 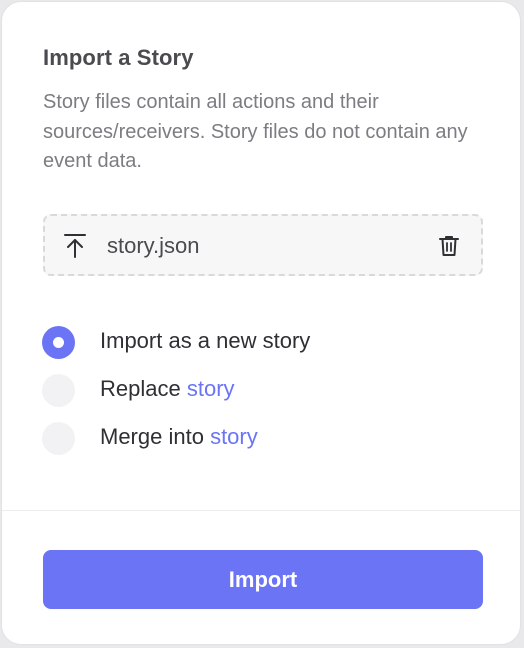 I want to click on dialog-title: Import a Story, so click(x=118, y=57).